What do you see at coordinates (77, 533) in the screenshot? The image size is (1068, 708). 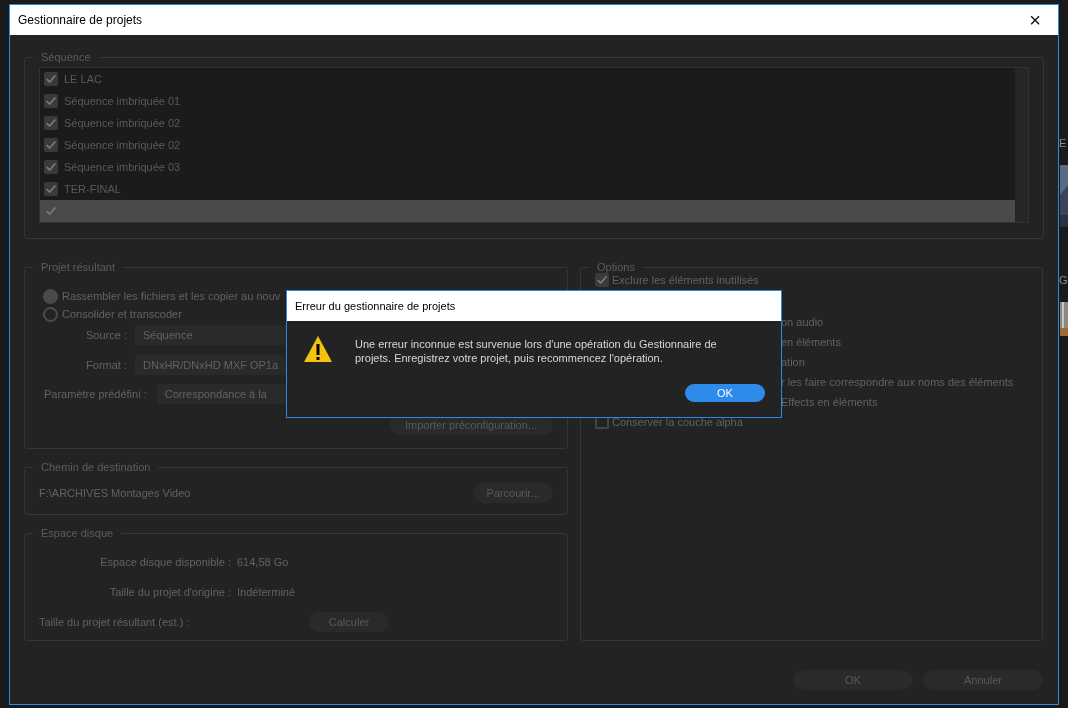 I see `group-legend: Espace disque` at bounding box center [77, 533].